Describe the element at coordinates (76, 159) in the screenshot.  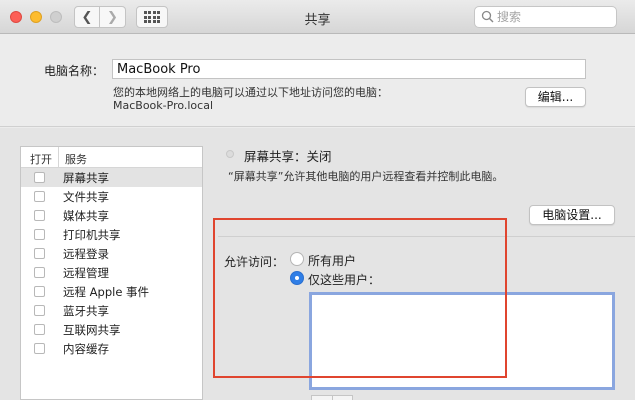
I see `column-service: 服务` at that location.